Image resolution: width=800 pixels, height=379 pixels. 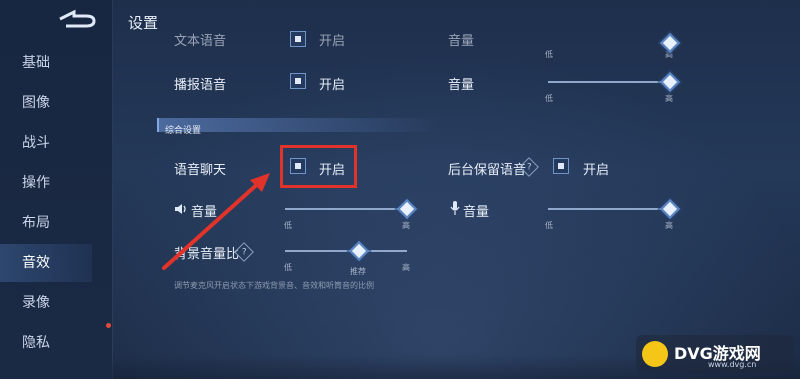 I want to click on bg-ratio-track, so click(x=346, y=251).